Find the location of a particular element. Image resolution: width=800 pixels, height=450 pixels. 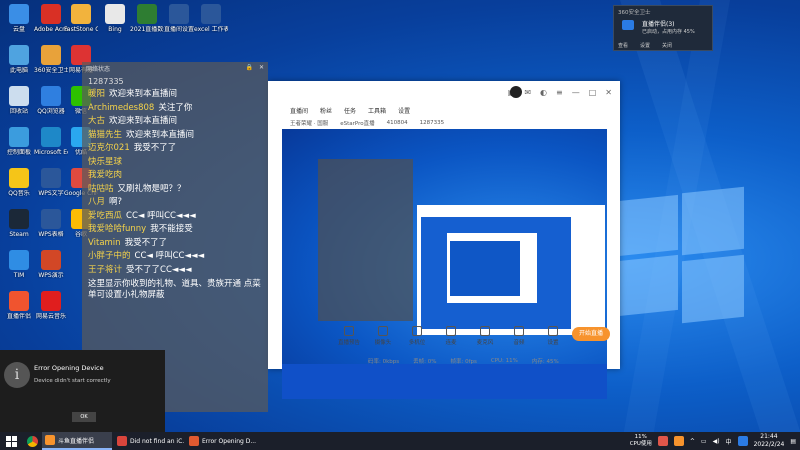

desktop-icon: 回收站 is located at coordinates (19, 100).